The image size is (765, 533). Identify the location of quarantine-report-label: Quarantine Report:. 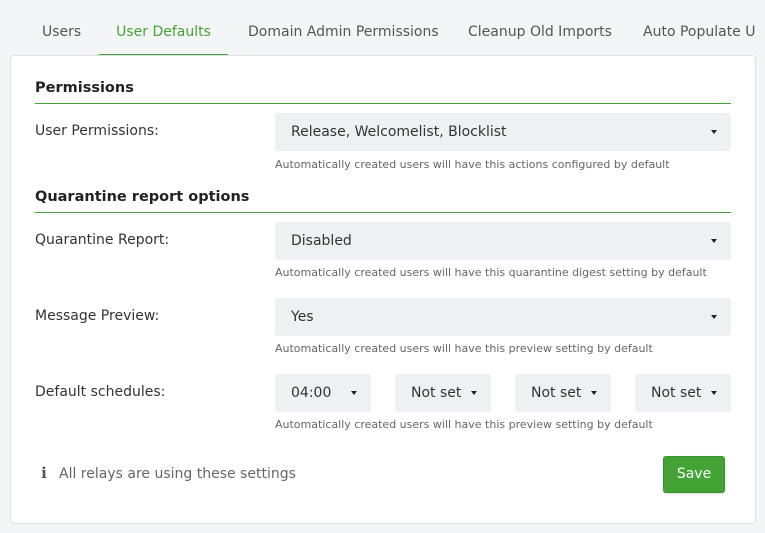
(102, 240).